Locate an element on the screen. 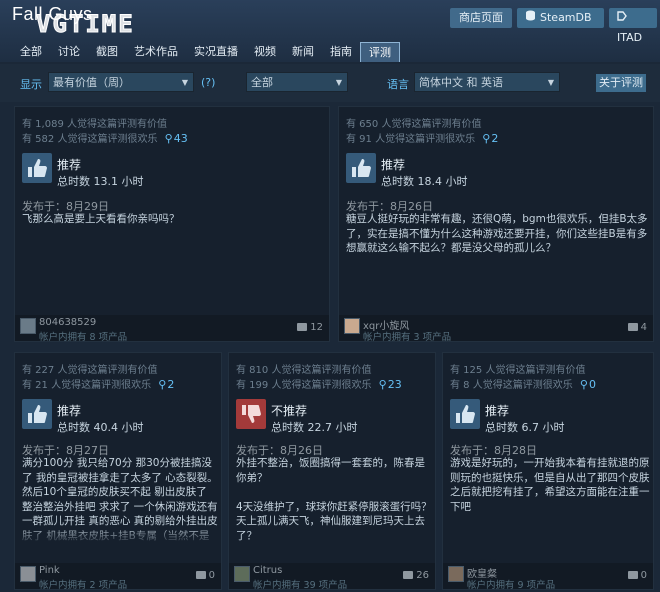  type-select: 全部 ▼ is located at coordinates (297, 82).